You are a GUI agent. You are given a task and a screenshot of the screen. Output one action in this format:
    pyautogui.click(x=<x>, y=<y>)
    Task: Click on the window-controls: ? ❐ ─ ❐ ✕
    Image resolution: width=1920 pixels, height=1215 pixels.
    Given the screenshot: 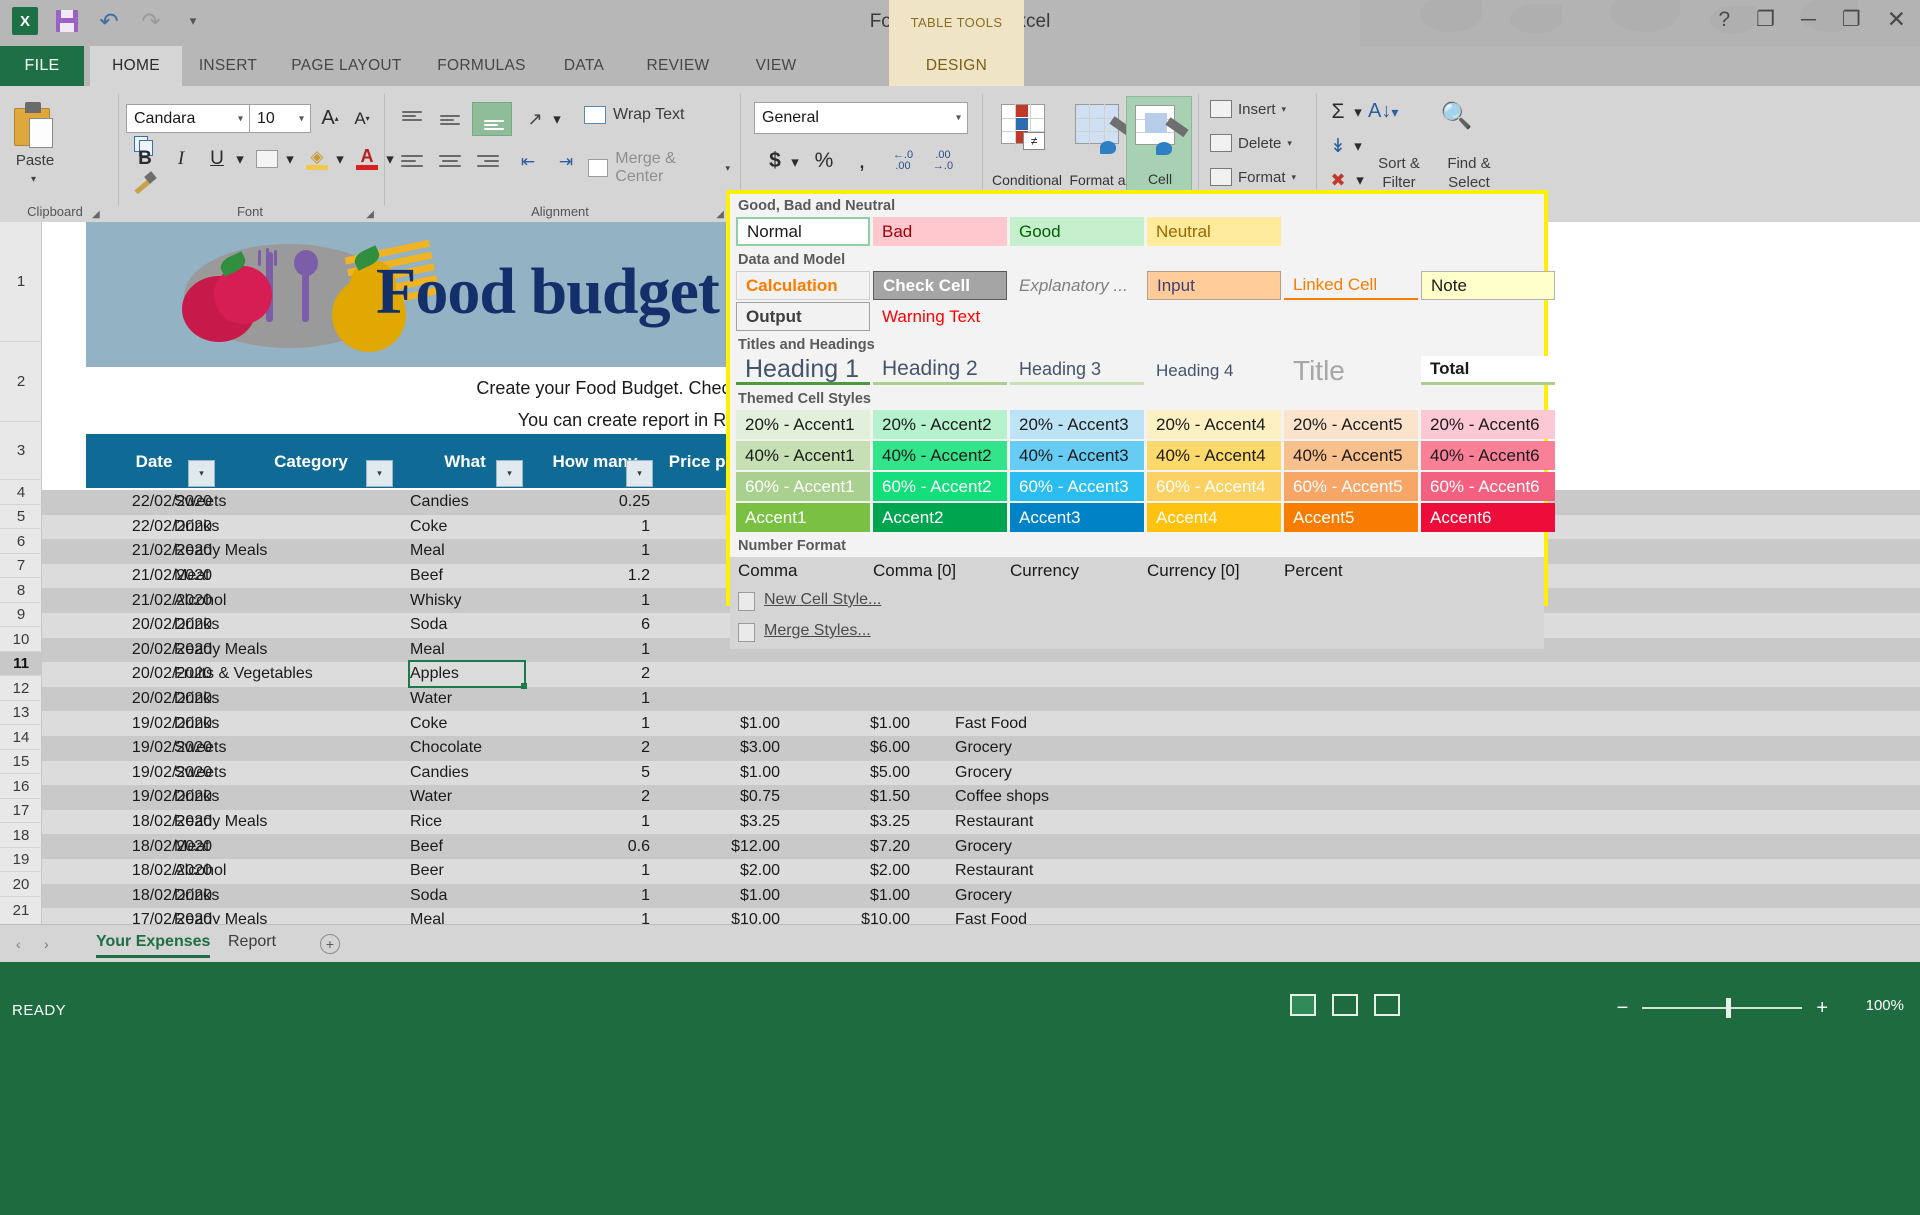 What is the action you would take?
    pyautogui.click(x=1812, y=19)
    